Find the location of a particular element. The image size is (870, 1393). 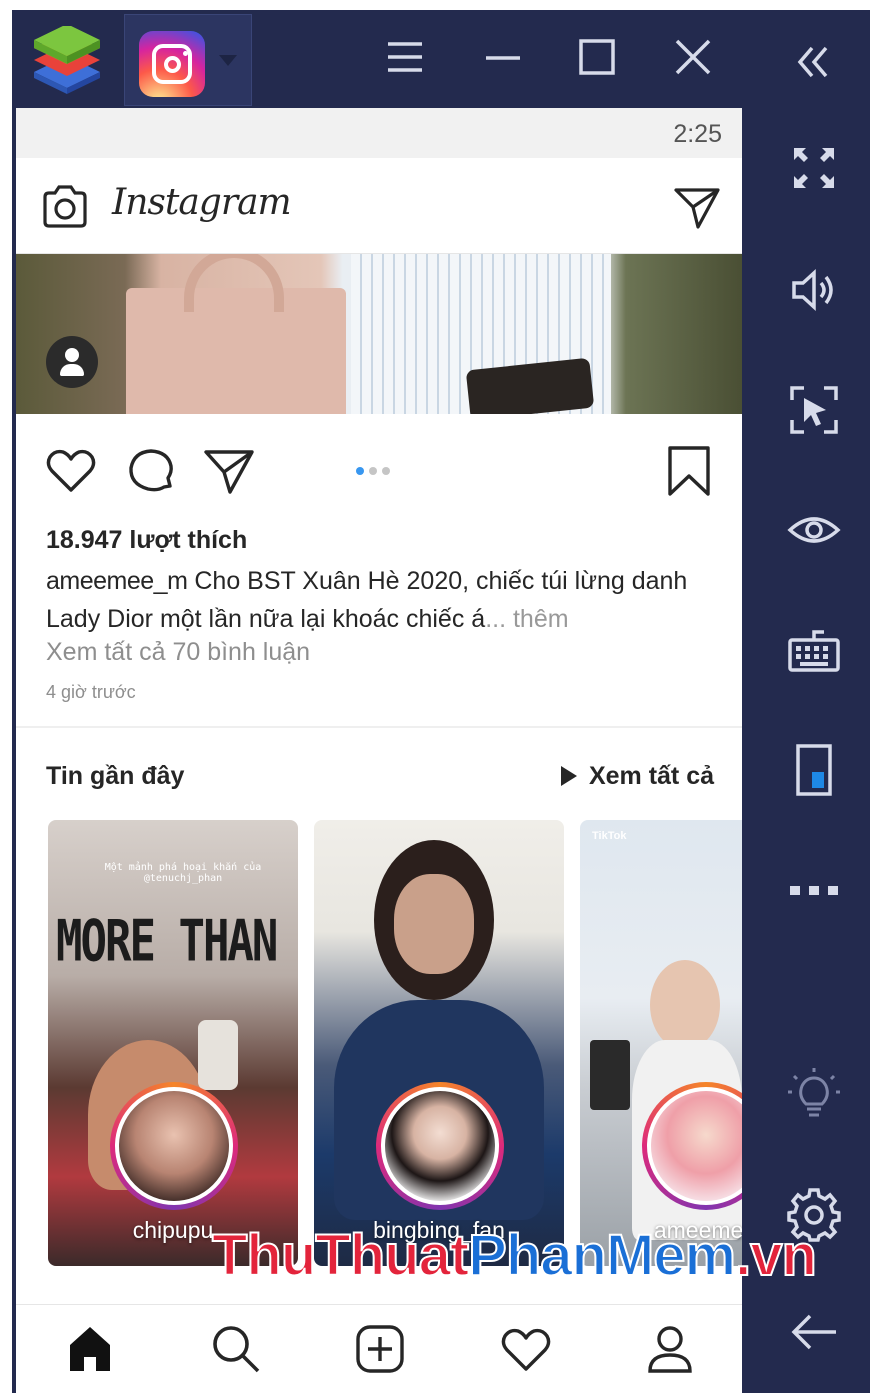

comment-button is located at coordinates (151, 471).